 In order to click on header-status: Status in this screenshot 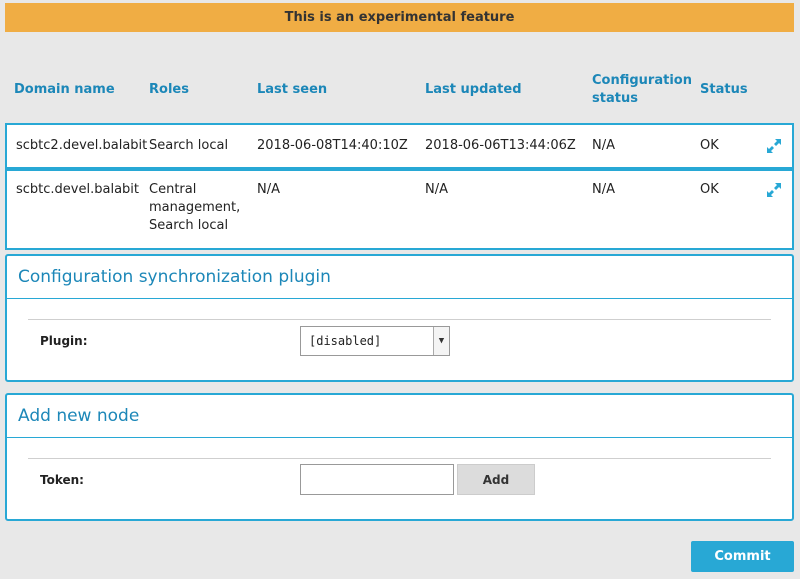, I will do `click(724, 89)`.